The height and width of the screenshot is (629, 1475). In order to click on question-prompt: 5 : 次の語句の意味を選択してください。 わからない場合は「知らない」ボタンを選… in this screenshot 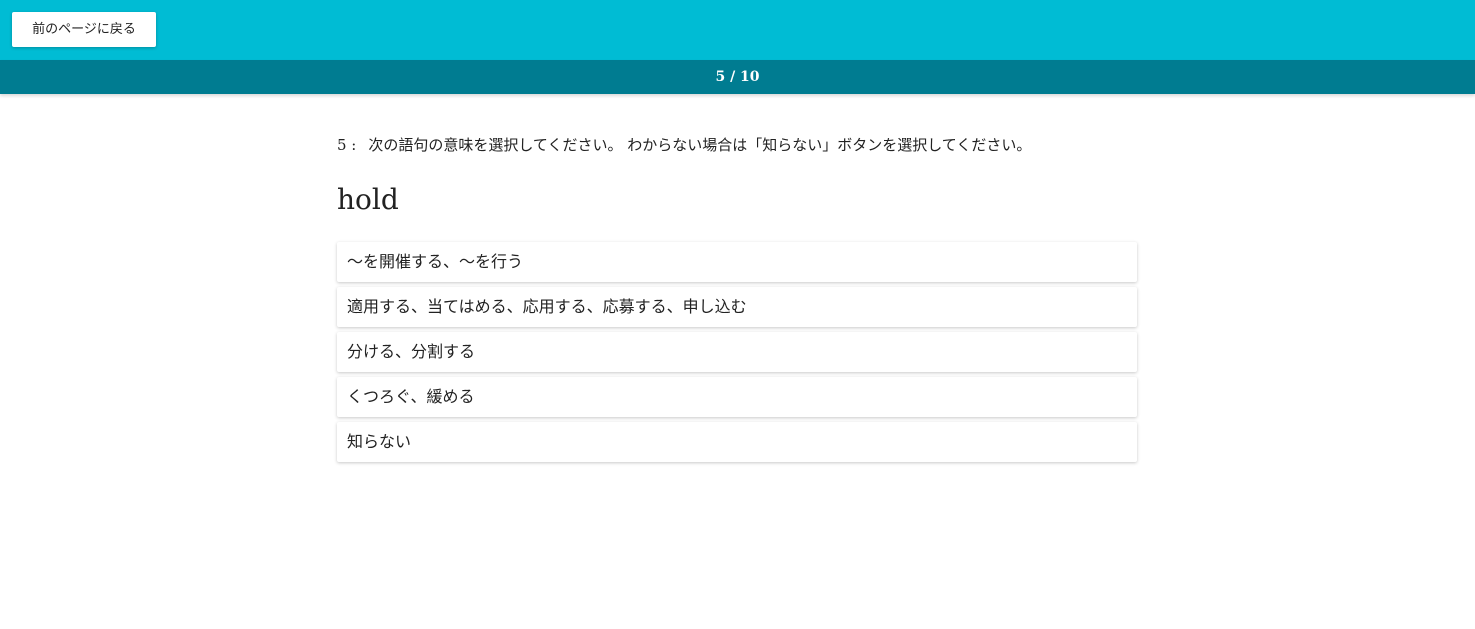, I will do `click(737, 145)`.